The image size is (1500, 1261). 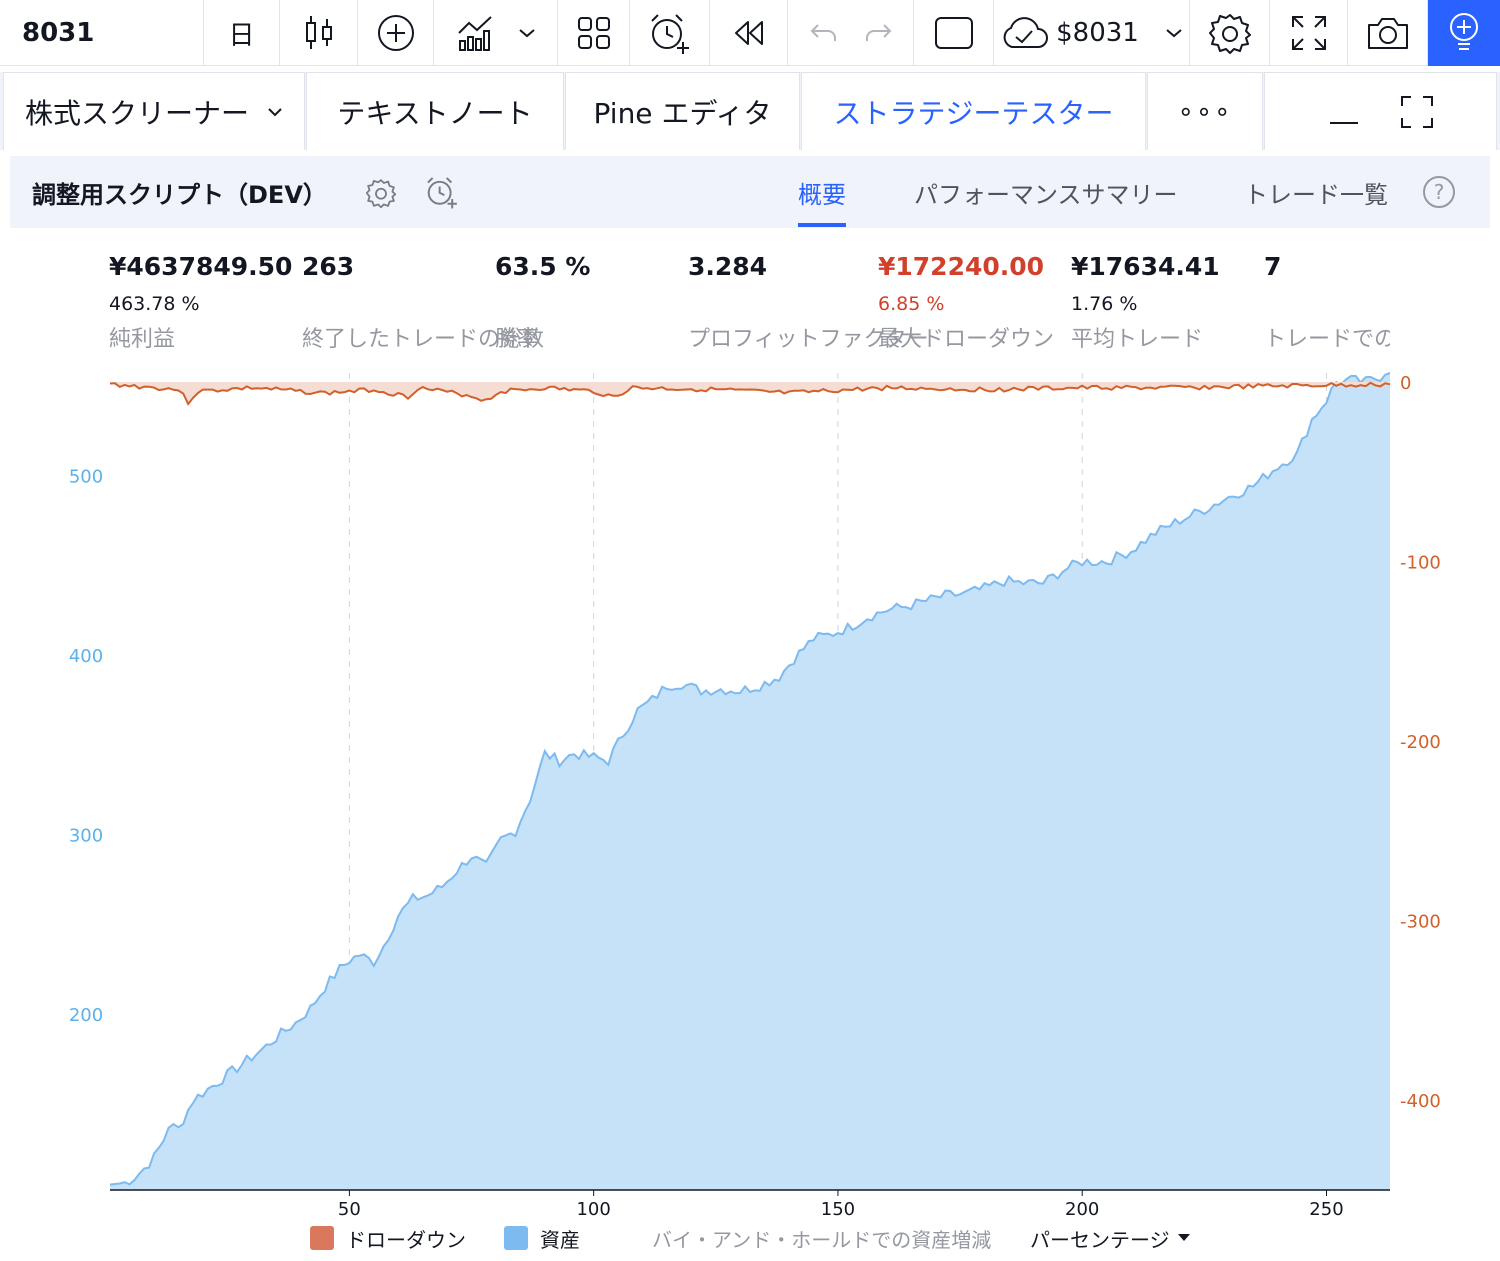 I want to click on tab-text-notes: テキストノート, so click(x=435, y=111).